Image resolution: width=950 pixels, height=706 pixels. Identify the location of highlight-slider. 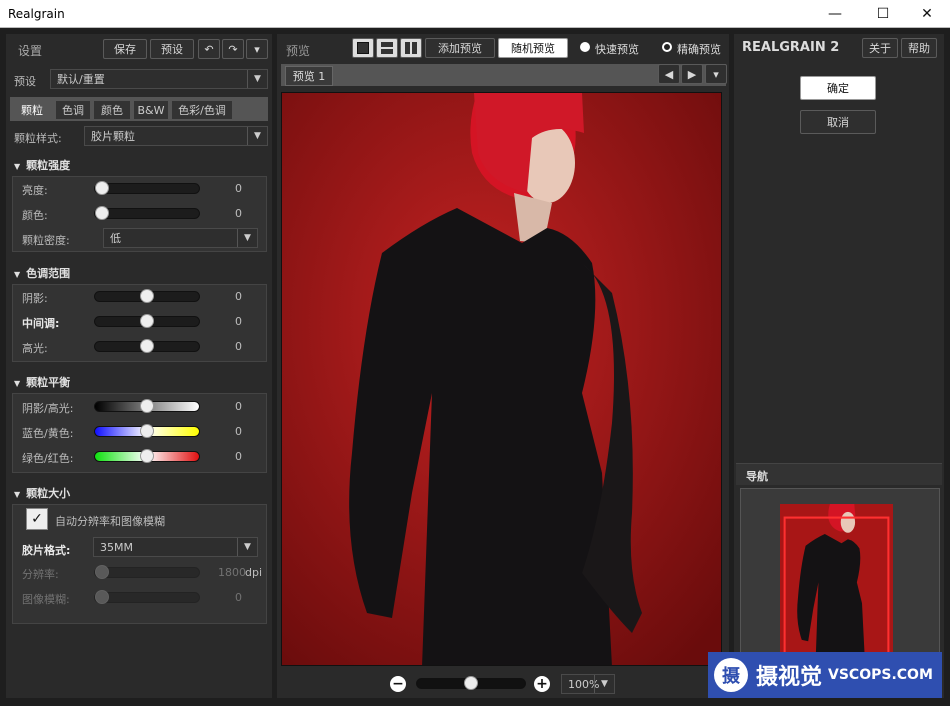
(147, 346).